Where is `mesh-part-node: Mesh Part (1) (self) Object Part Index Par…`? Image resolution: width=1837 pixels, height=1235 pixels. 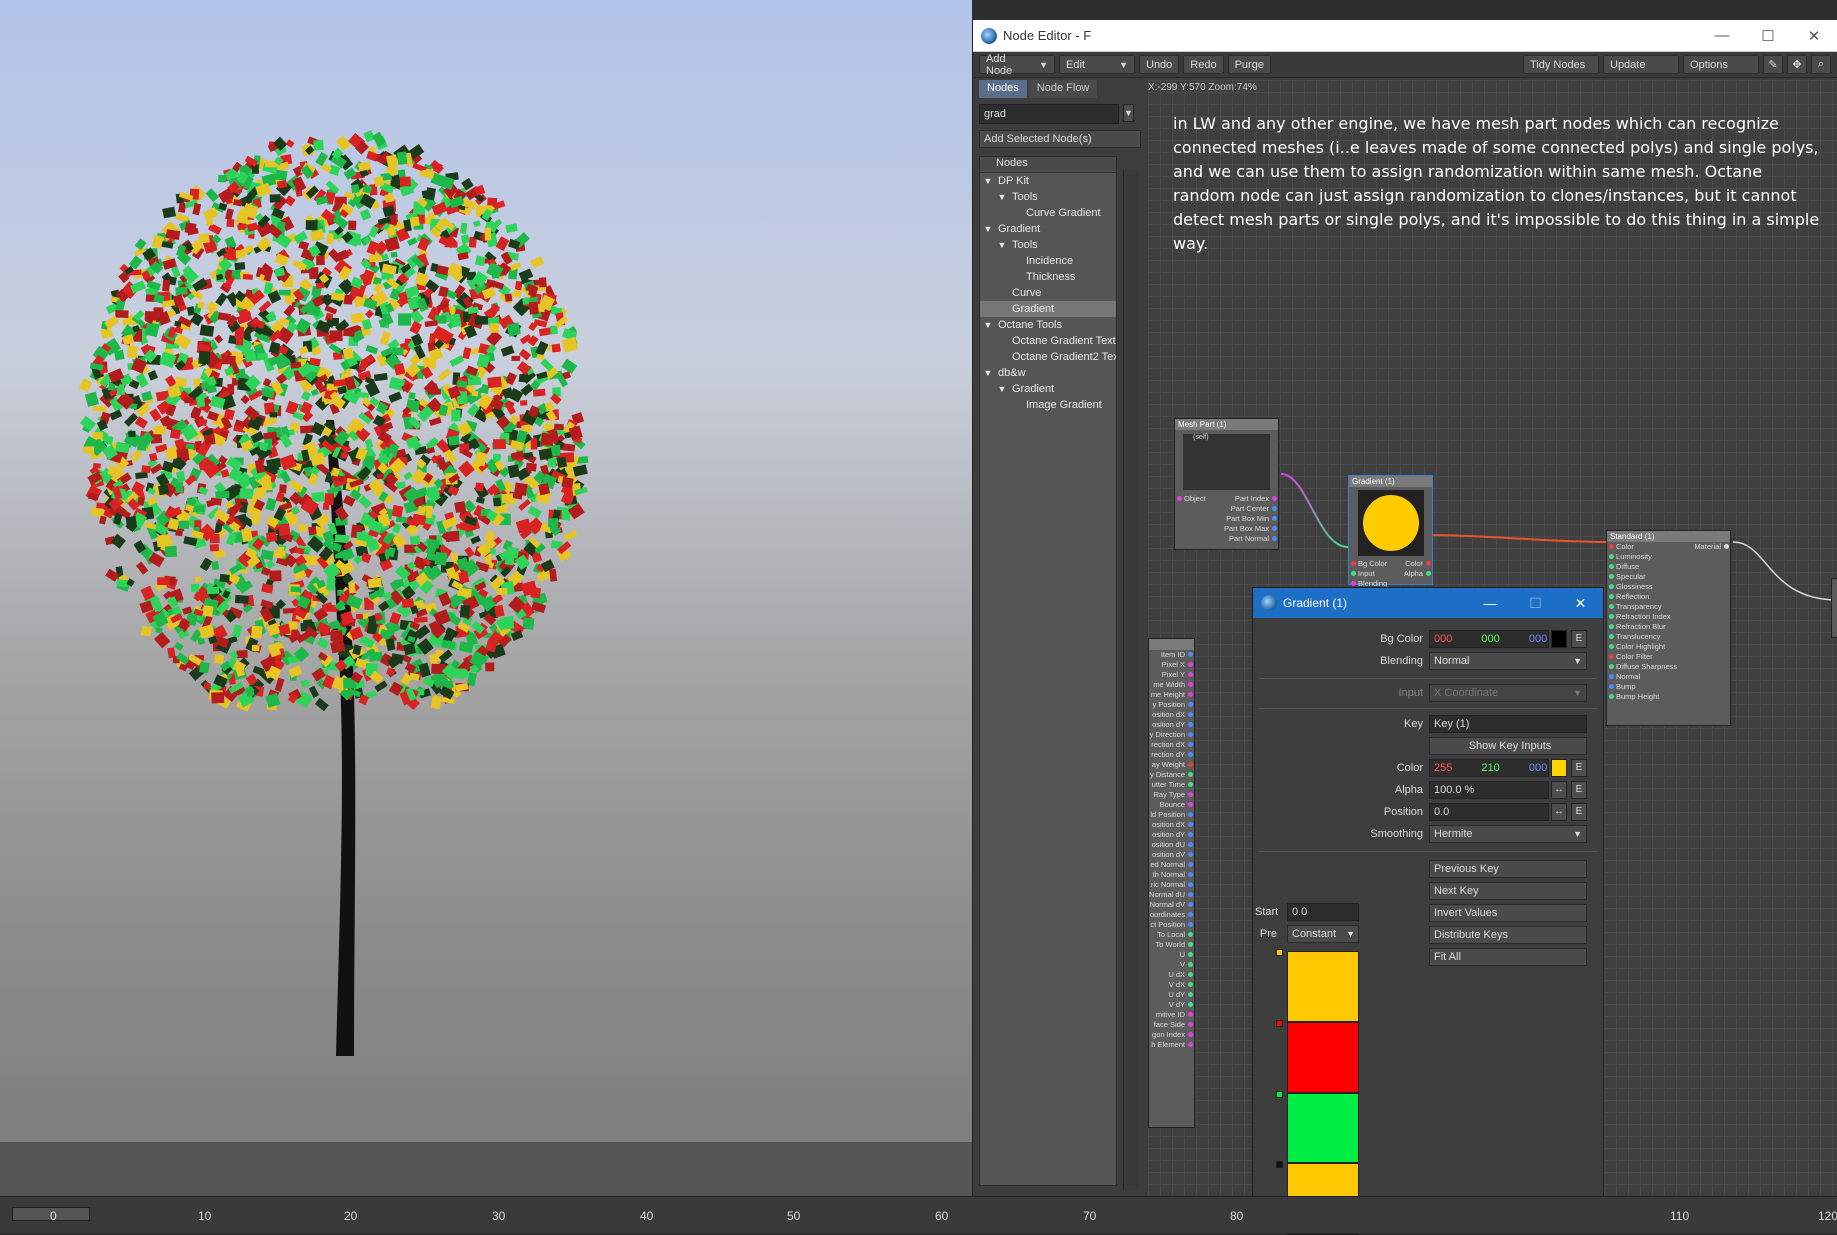
mesh-part-node: Mesh Part (1) (self) Object Part Index Par… is located at coordinates (1226, 484).